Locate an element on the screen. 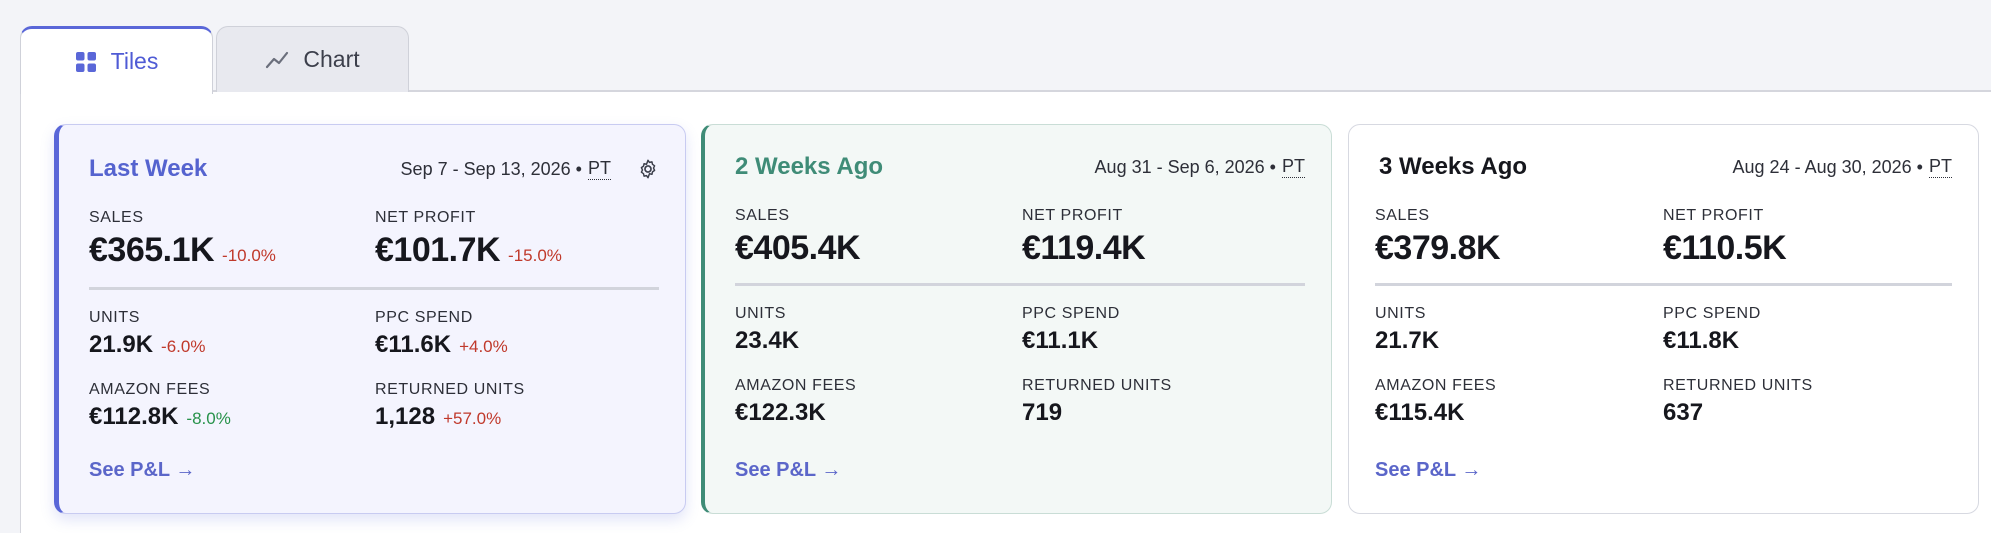  metric-delta: -8.0% is located at coordinates (208, 418).